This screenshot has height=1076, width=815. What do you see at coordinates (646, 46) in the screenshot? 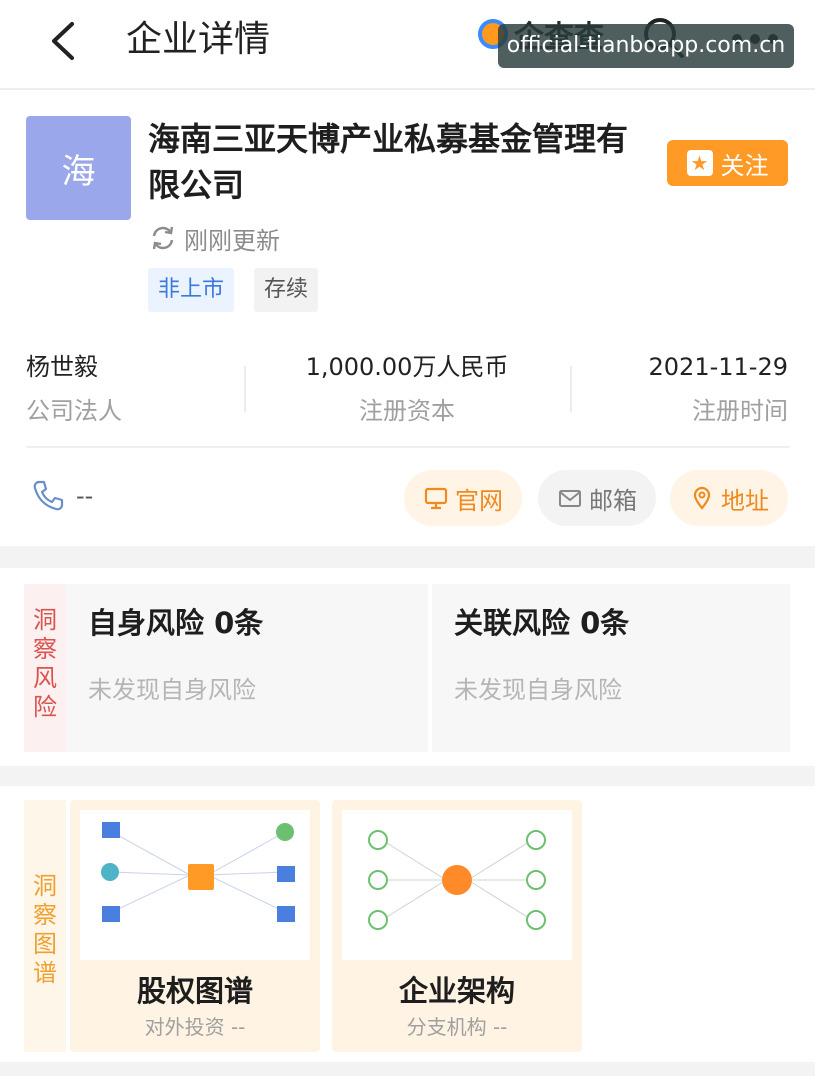
I see `watermark-overlay: official-tianboapp.com.cn` at bounding box center [646, 46].